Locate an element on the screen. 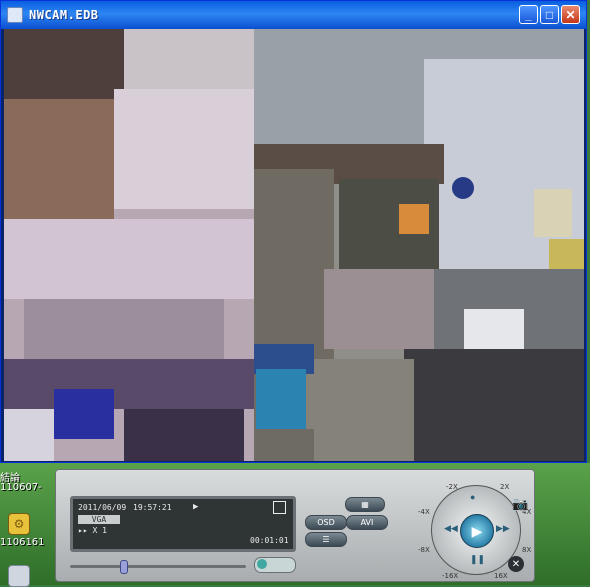 The width and height of the screenshot is (590, 587). speed-label-rev16: -16X is located at coordinates (450, 576).